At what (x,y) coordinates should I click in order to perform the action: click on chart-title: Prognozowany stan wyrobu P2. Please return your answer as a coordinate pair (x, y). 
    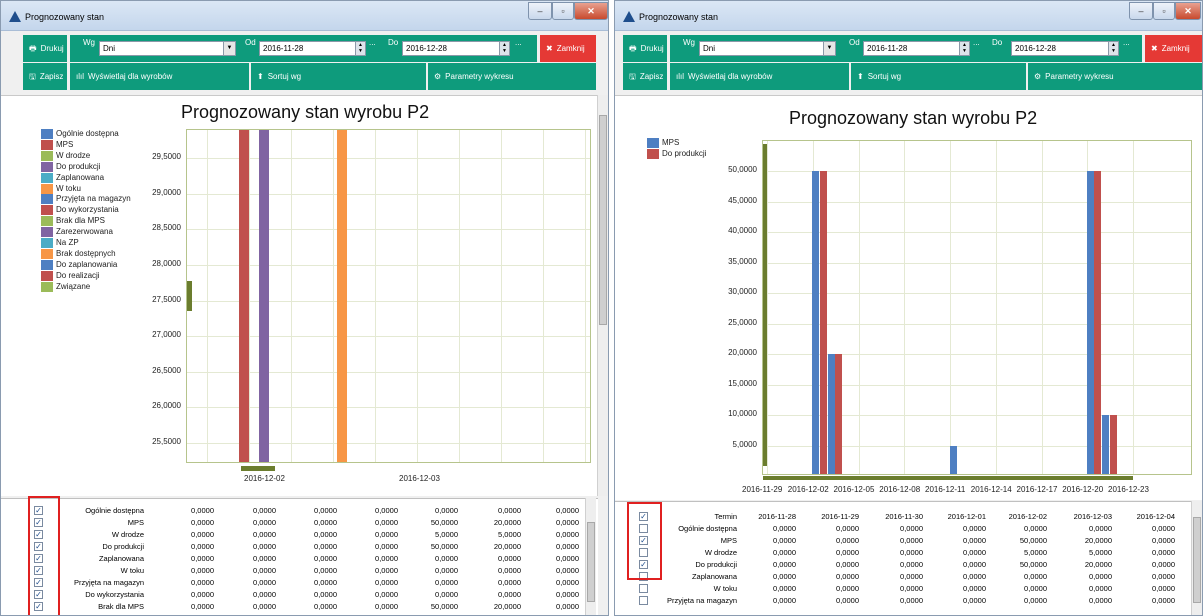
    Looking at the image, I should click on (913, 118).